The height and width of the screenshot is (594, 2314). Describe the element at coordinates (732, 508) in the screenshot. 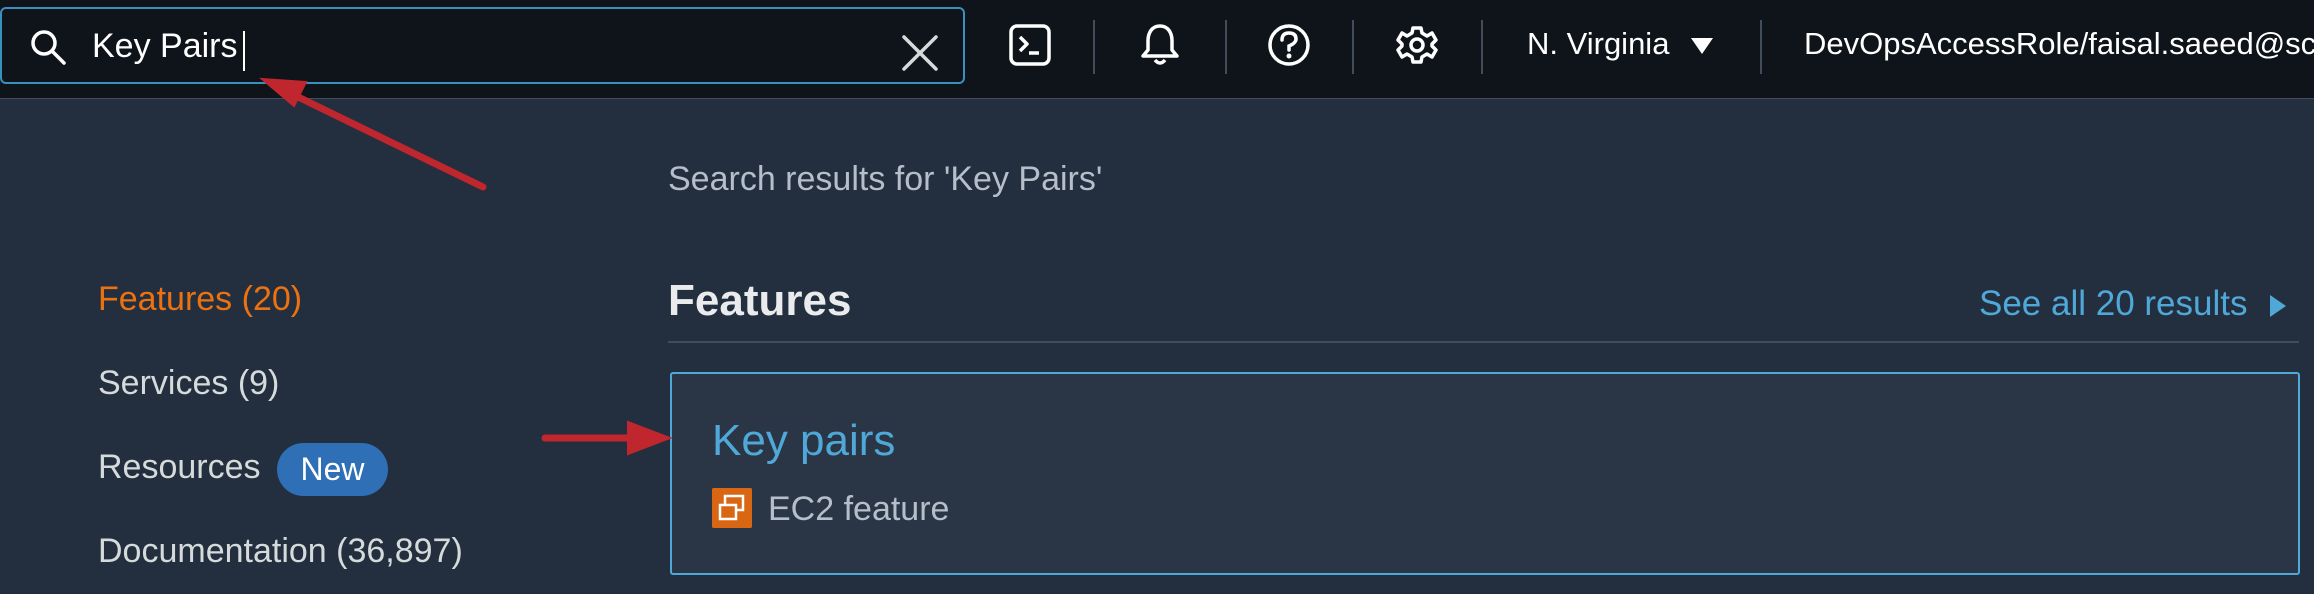

I see `ec2-icon` at that location.